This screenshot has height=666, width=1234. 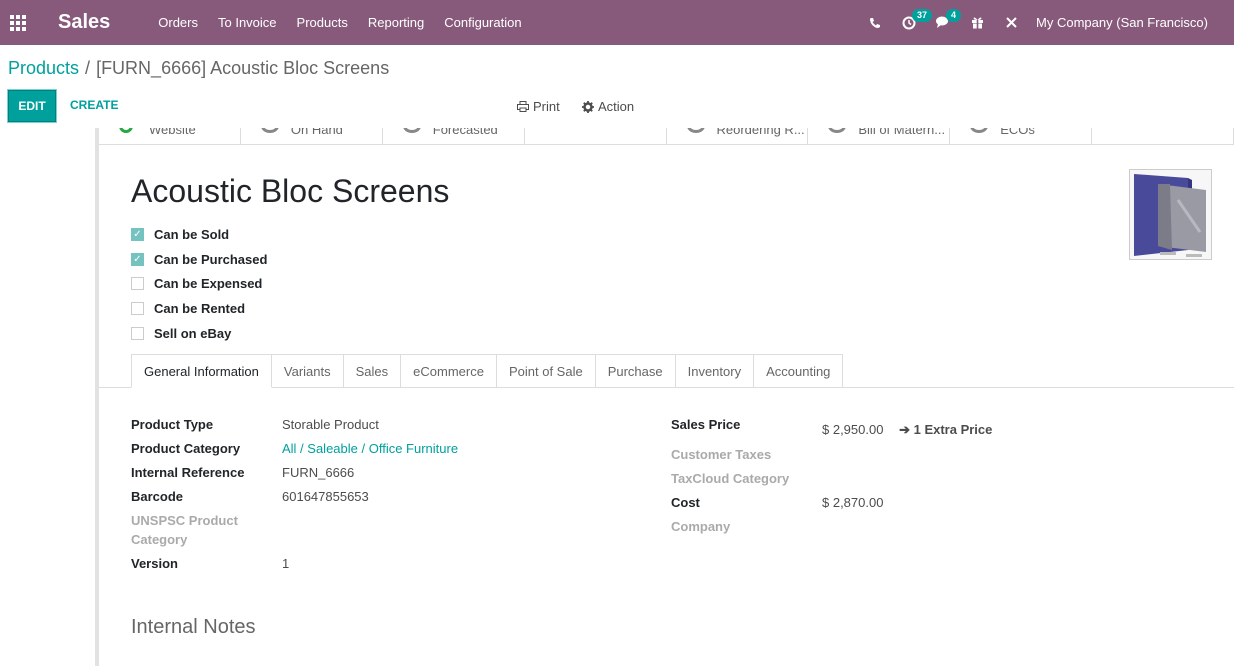 I want to click on smart-button-forecasted: Forecasted, so click(x=454, y=136).